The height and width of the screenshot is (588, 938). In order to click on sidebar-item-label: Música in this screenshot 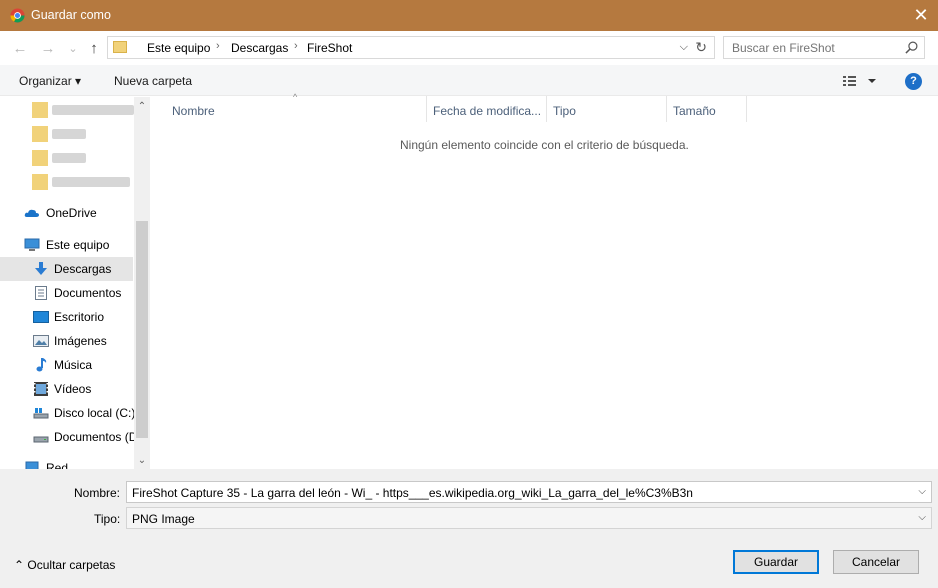, I will do `click(73, 365)`.